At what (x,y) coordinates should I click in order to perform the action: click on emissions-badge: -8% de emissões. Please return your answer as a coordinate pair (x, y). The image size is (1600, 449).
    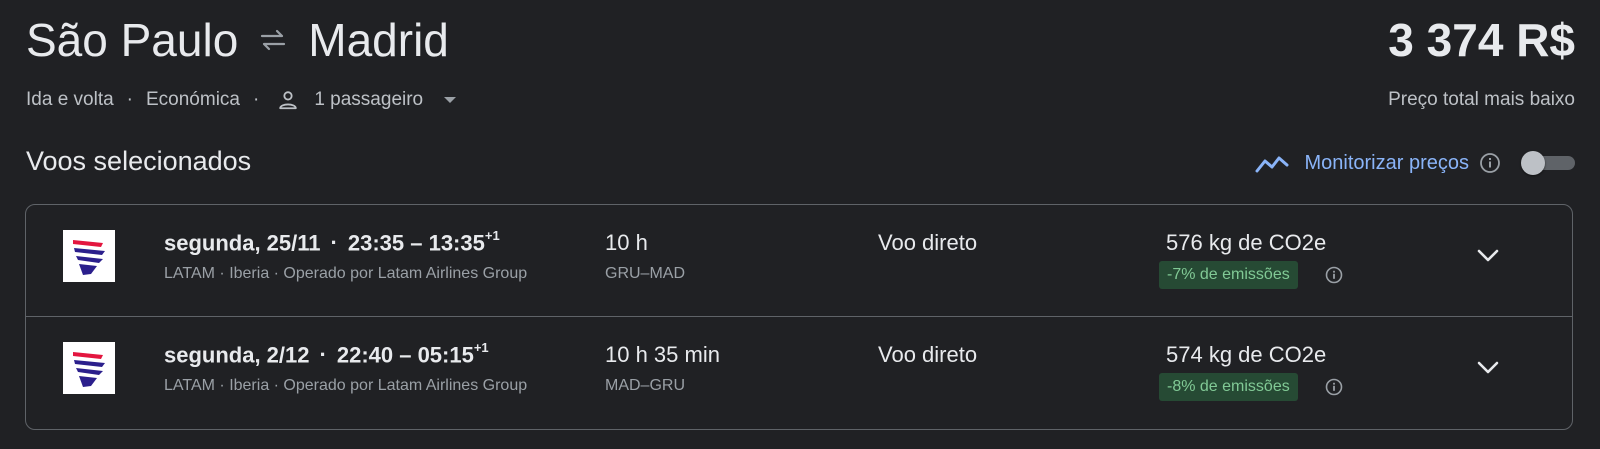
    Looking at the image, I should click on (1228, 387).